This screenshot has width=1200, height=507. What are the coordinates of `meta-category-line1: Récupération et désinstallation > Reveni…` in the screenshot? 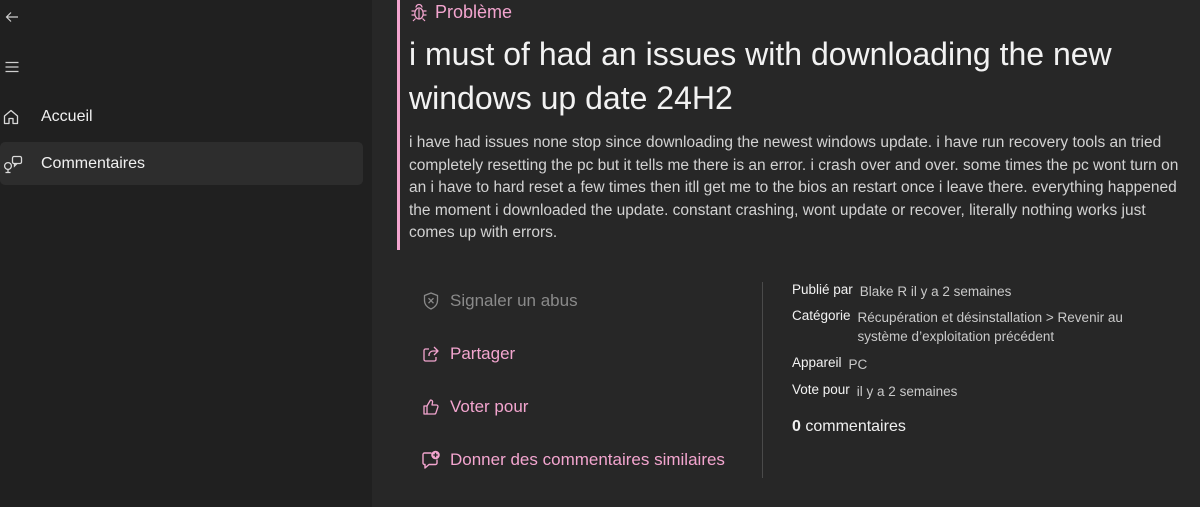 It's located at (990, 317).